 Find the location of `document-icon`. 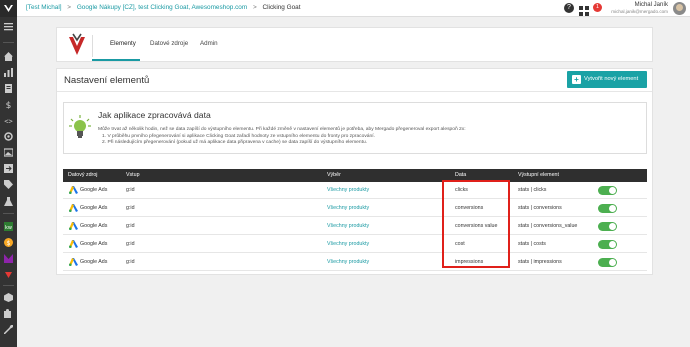

document-icon is located at coordinates (8, 88).